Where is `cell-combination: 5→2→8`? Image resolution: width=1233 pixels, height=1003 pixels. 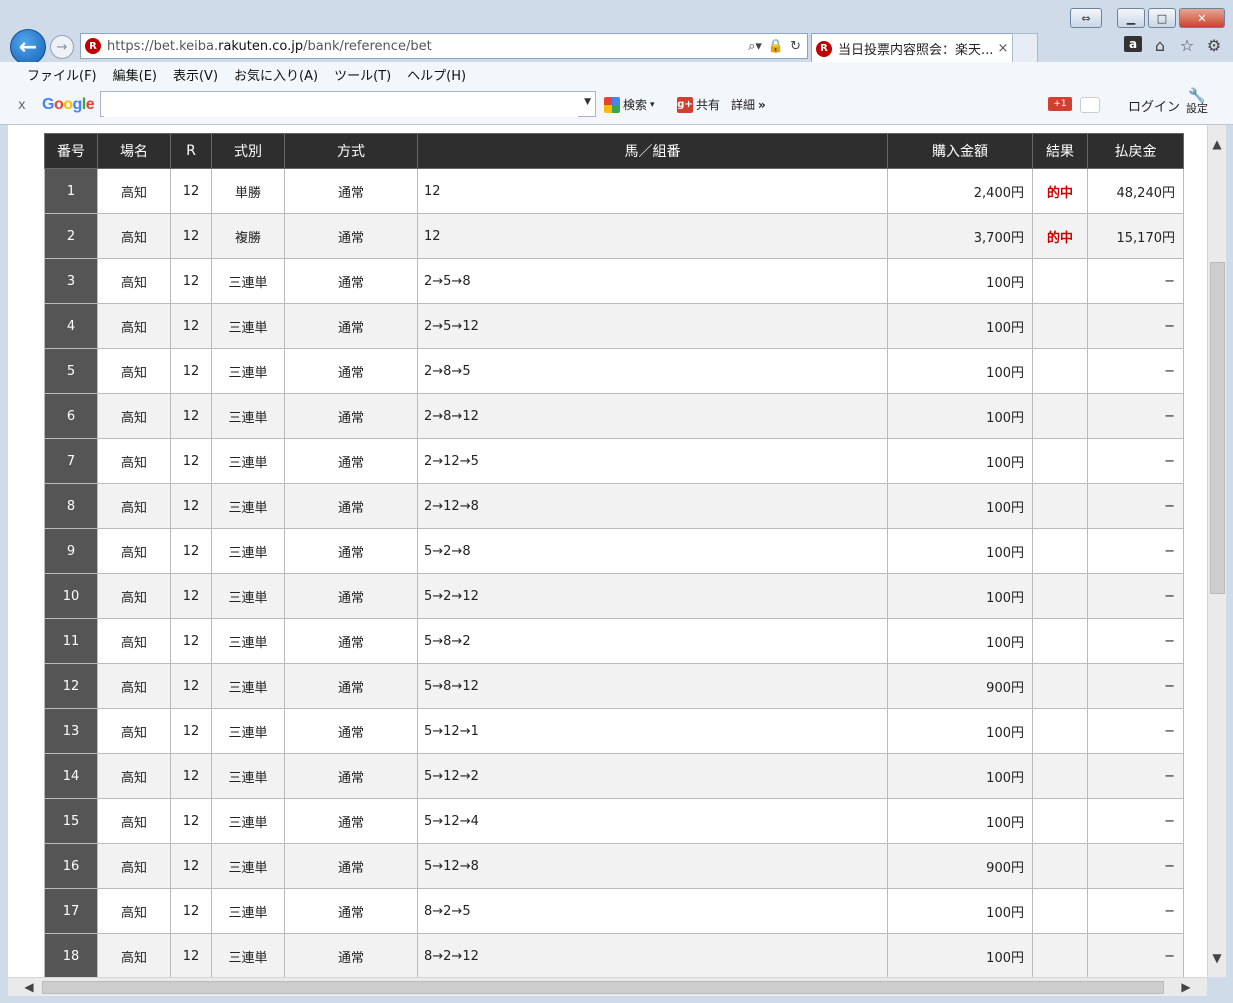
cell-combination: 5→2→8 is located at coordinates (652, 551).